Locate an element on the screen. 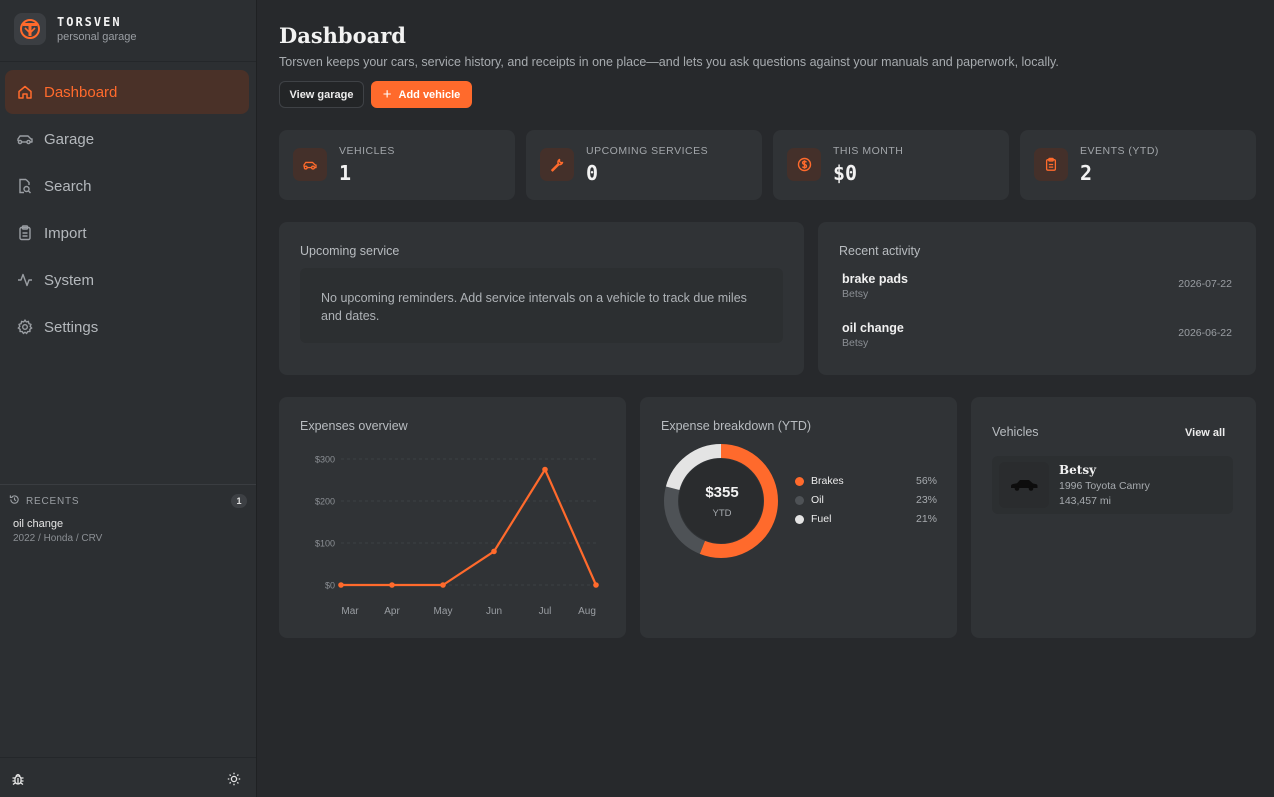 The width and height of the screenshot is (1274, 797). vehicle-thumbnail is located at coordinates (1024, 485).